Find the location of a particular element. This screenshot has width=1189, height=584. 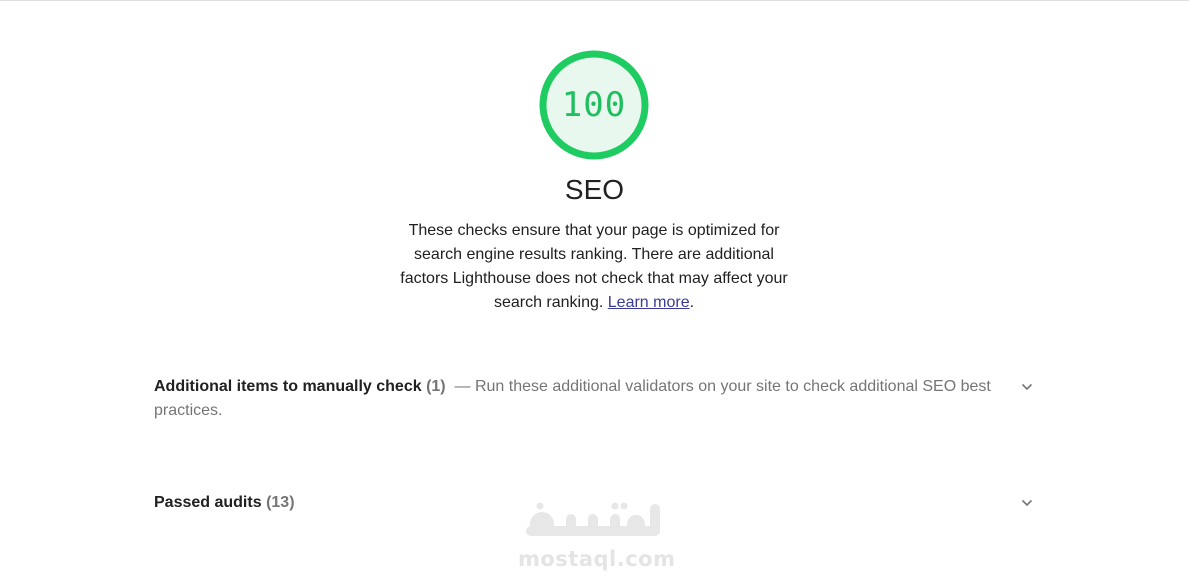

mostaql-logo-icon is located at coordinates (593, 519).